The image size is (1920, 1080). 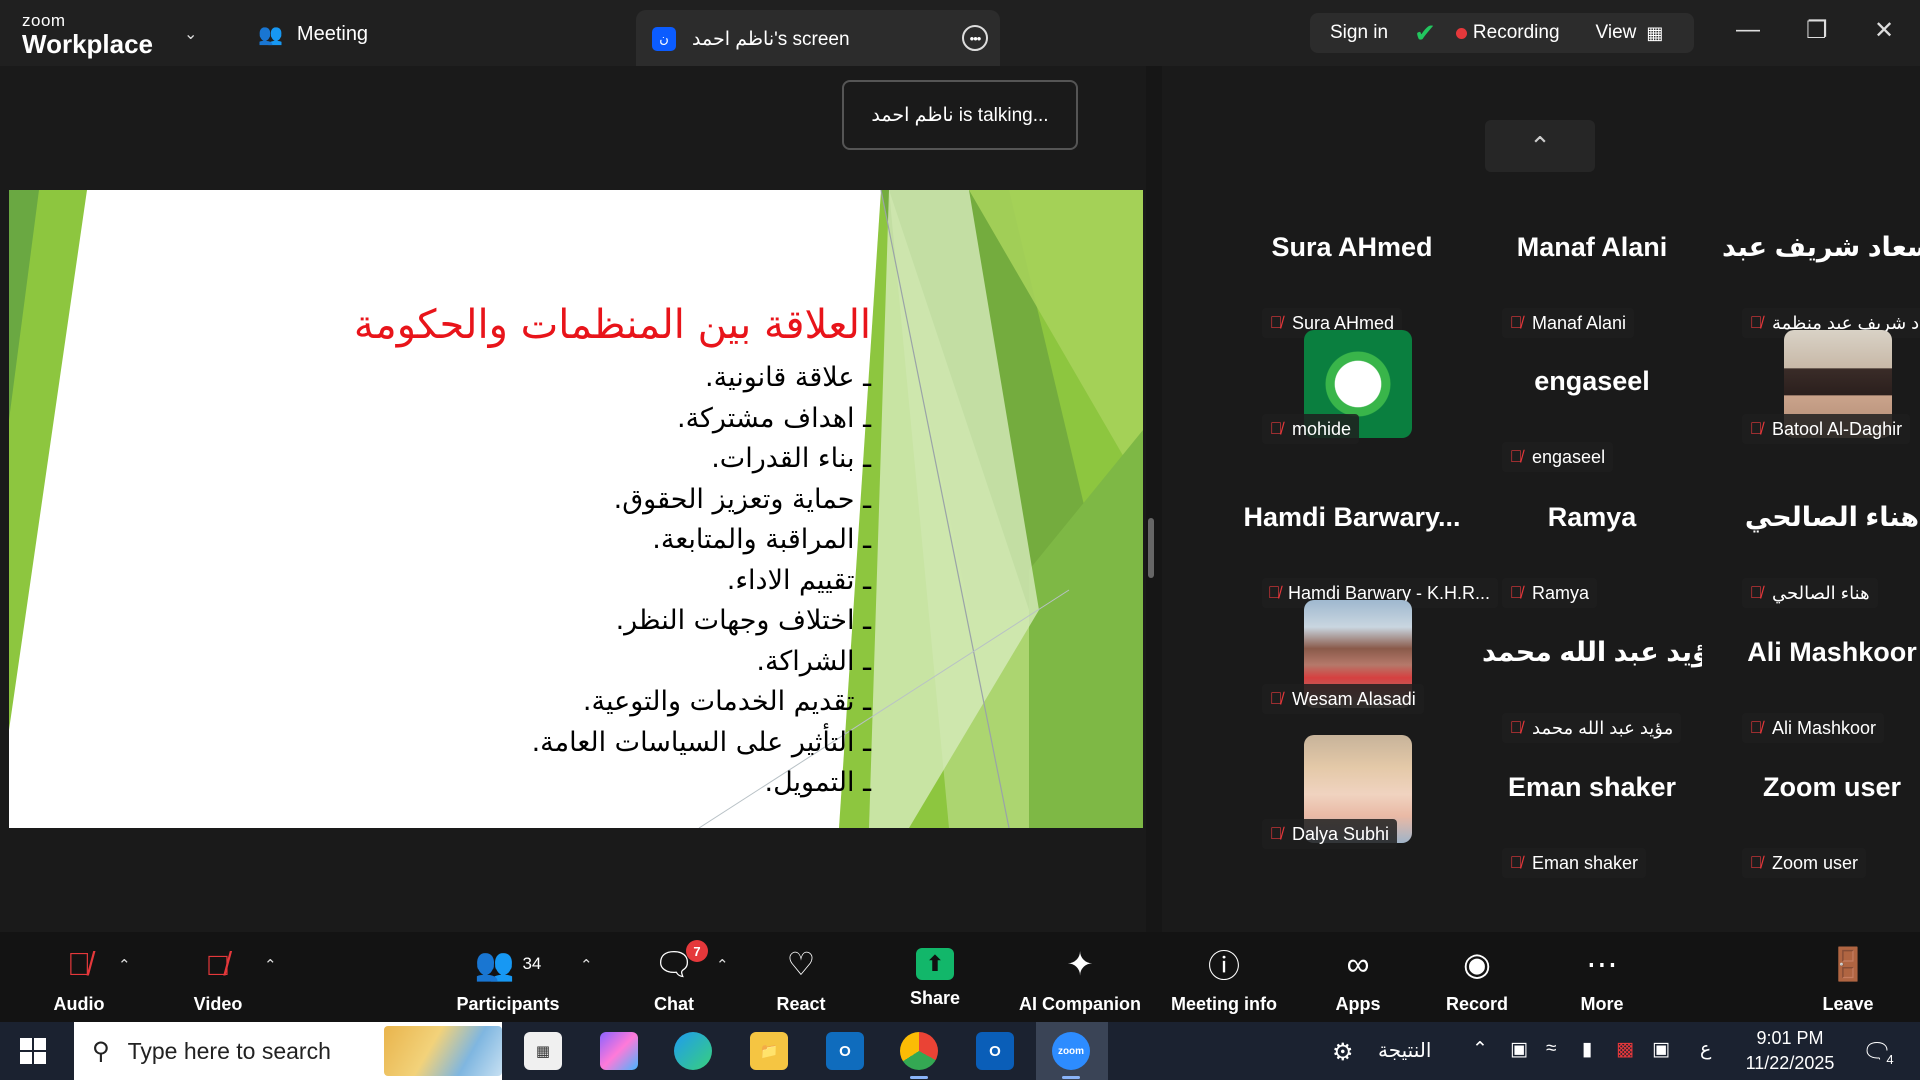 I want to click on meeting-tab: 👥 Meeting, so click(x=313, y=34).